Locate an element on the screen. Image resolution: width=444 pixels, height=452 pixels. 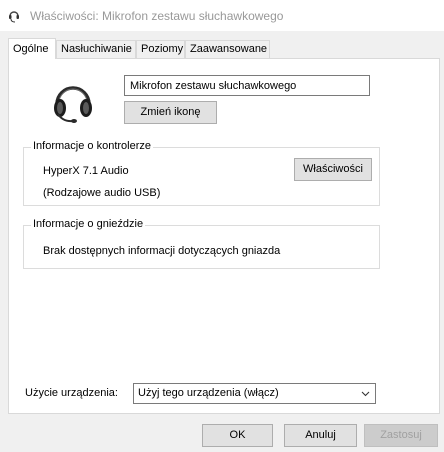
controller-name: HyperX 7.1 Audio is located at coordinates (86, 171).